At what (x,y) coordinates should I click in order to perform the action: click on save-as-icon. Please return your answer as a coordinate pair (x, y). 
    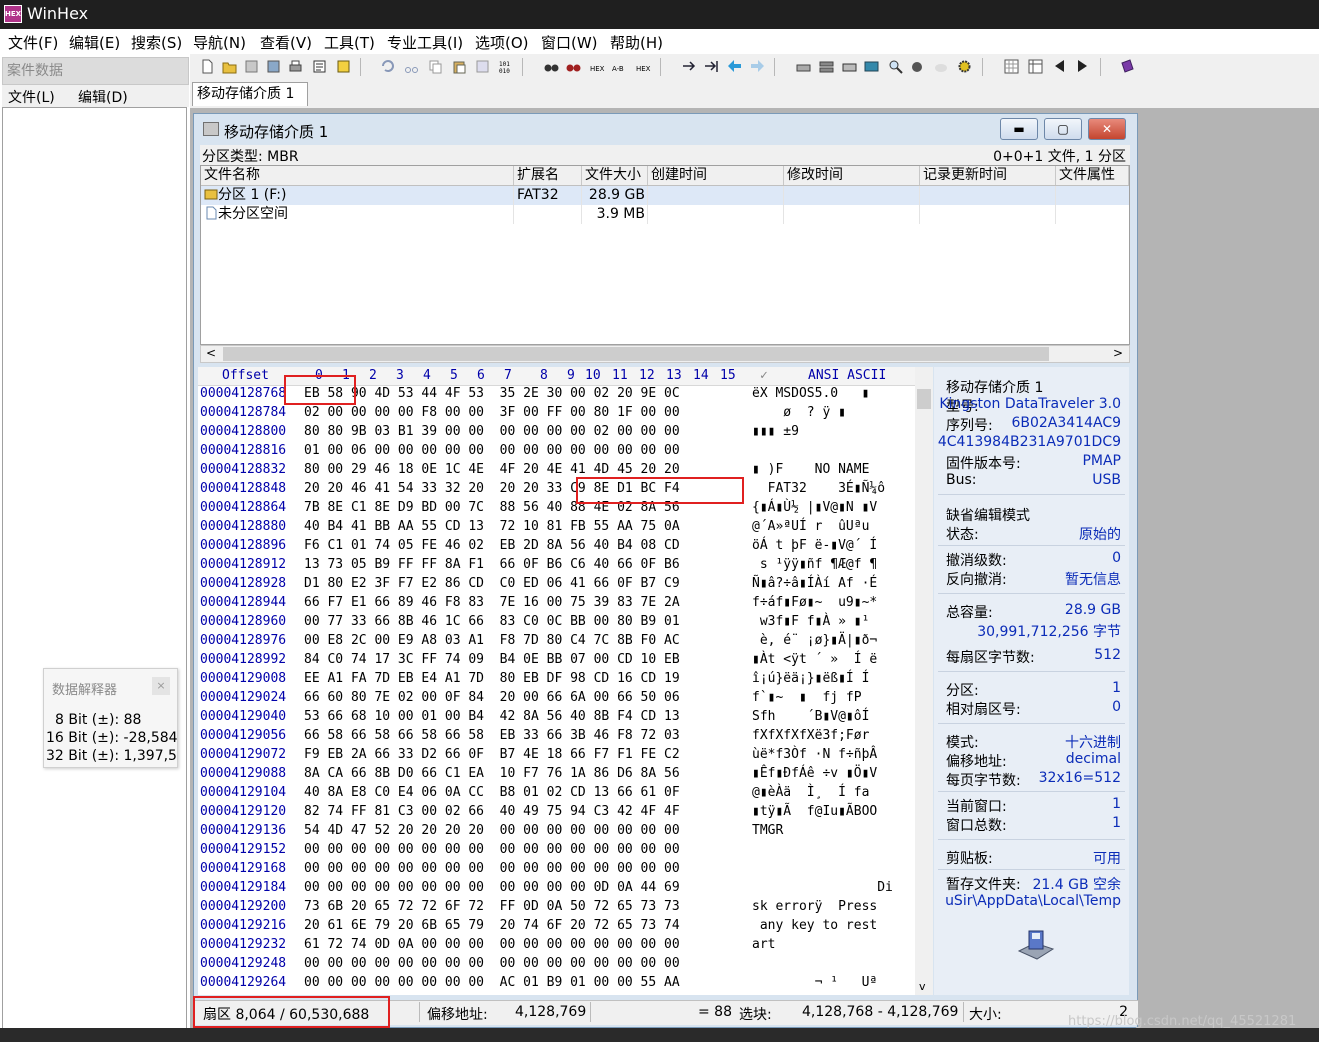
    Looking at the image, I should click on (273, 66).